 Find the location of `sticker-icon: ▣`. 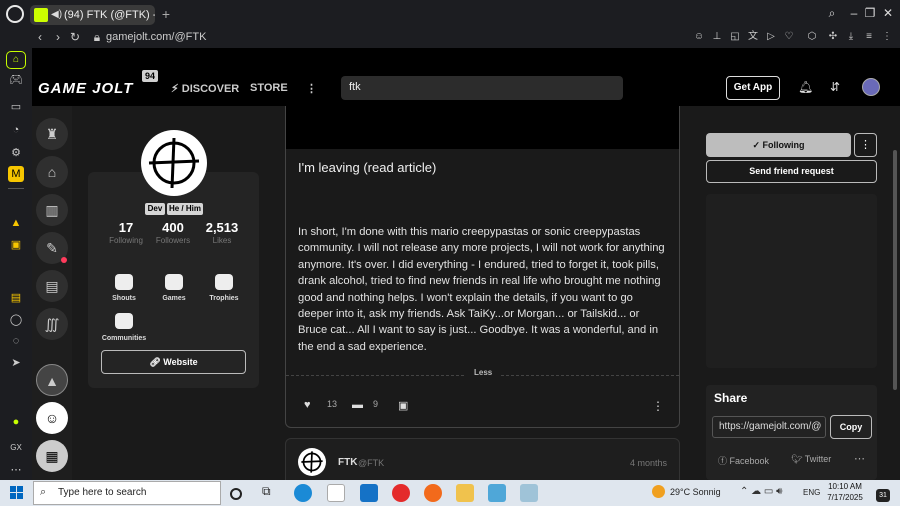

sticker-icon: ▣ is located at coordinates (403, 405).